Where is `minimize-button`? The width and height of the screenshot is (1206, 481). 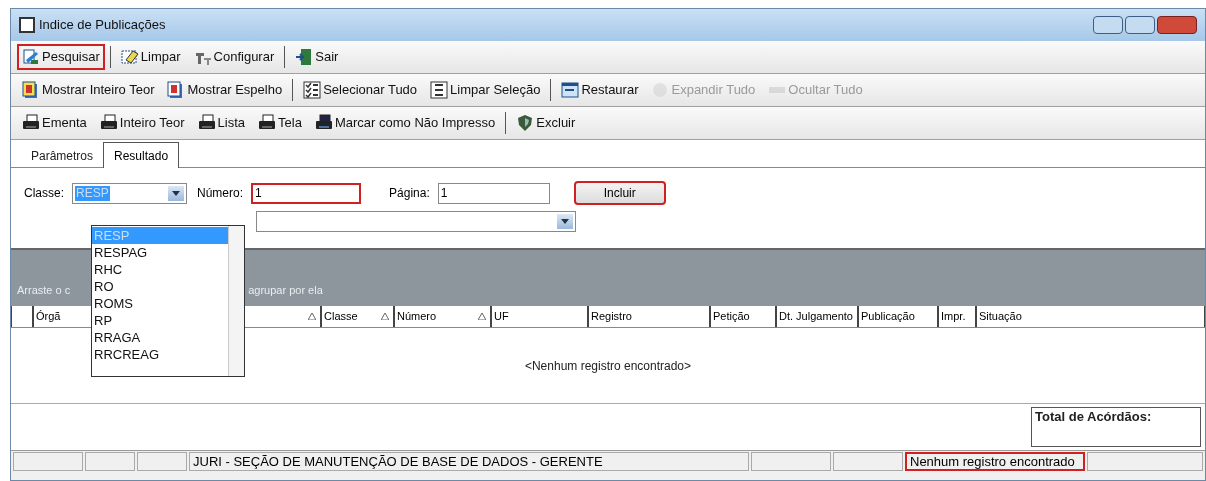
minimize-button is located at coordinates (1108, 25).